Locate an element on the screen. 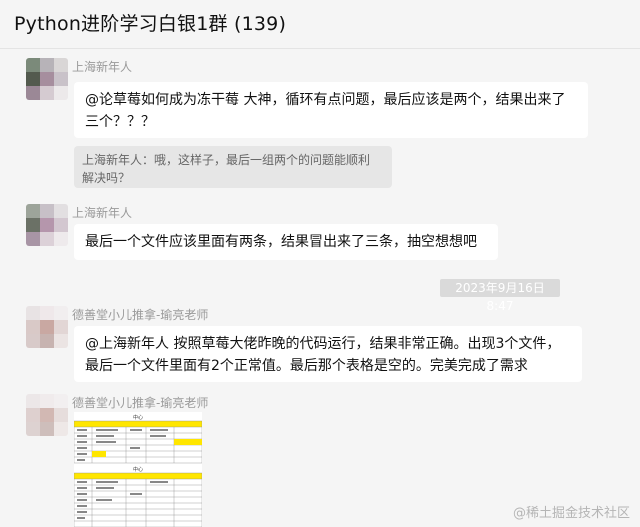  watermark: @稀土掘金技术社区 is located at coordinates (571, 513).